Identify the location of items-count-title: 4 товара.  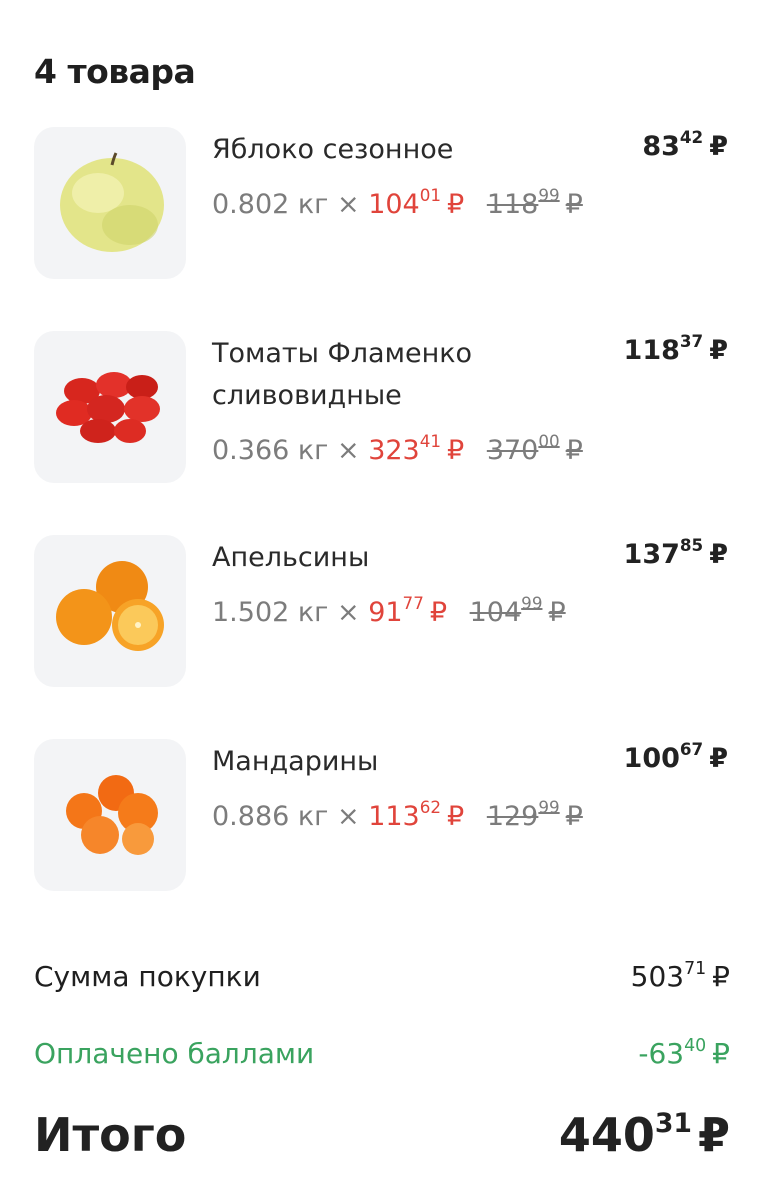
(115, 71).